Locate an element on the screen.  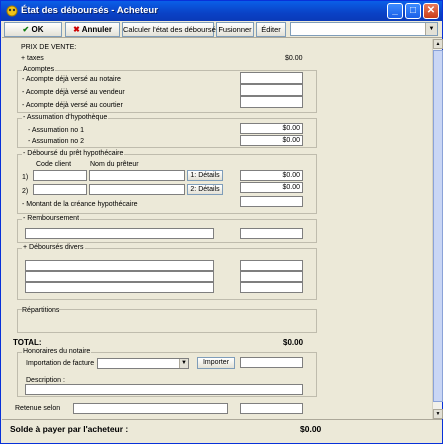
close-button: ✕ is located at coordinates (431, 11).